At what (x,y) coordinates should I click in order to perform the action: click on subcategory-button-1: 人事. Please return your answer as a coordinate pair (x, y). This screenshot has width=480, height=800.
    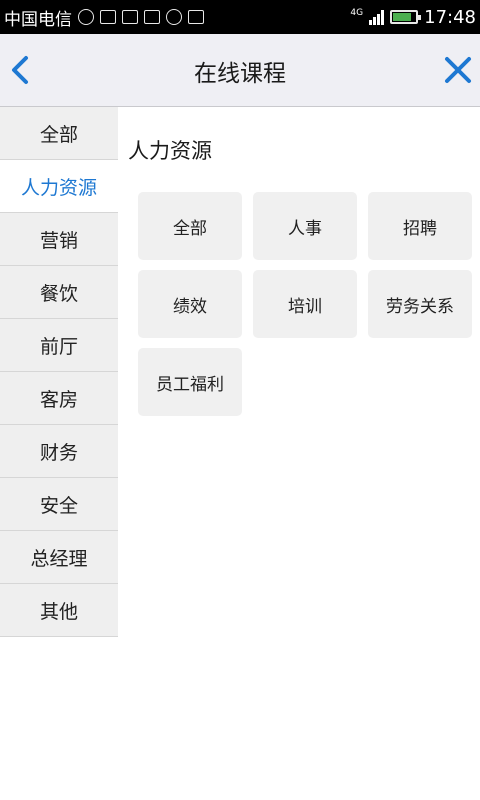
    Looking at the image, I should click on (305, 226).